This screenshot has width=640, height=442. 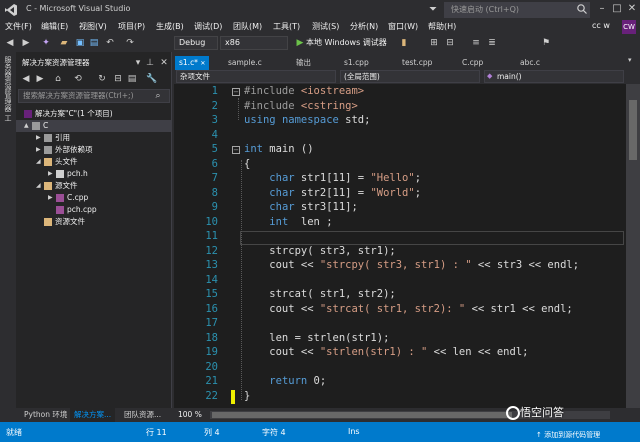 I want to click on scope-nav-select: (全局范围), so click(x=410, y=76).